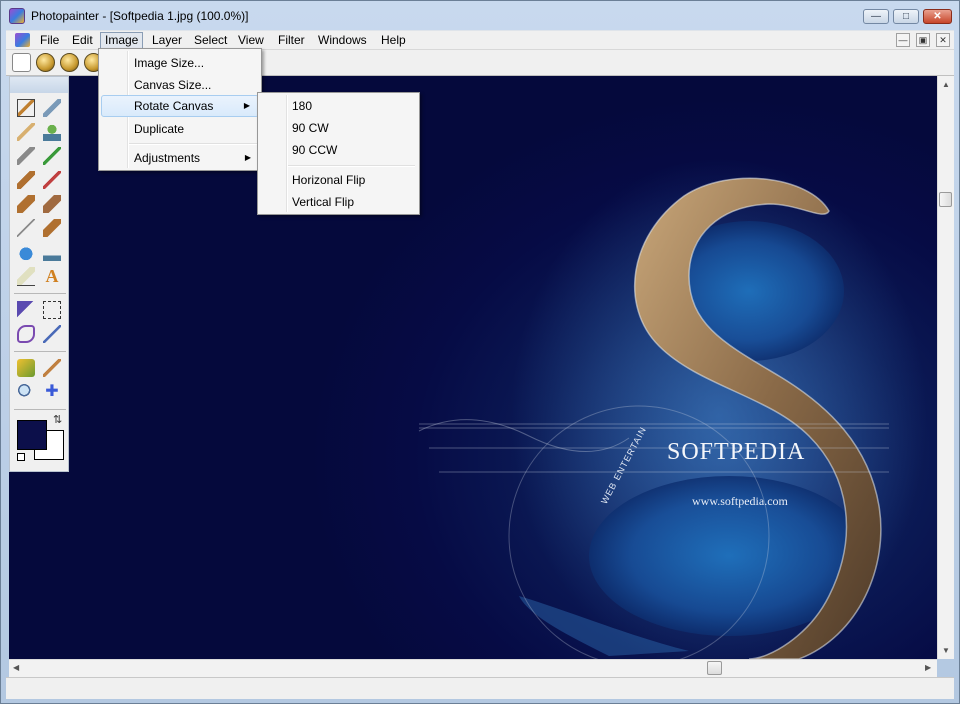 This screenshot has height=704, width=960. What do you see at coordinates (946, 84) in the screenshot?
I see `scroll-up-icon: ▲` at bounding box center [946, 84].